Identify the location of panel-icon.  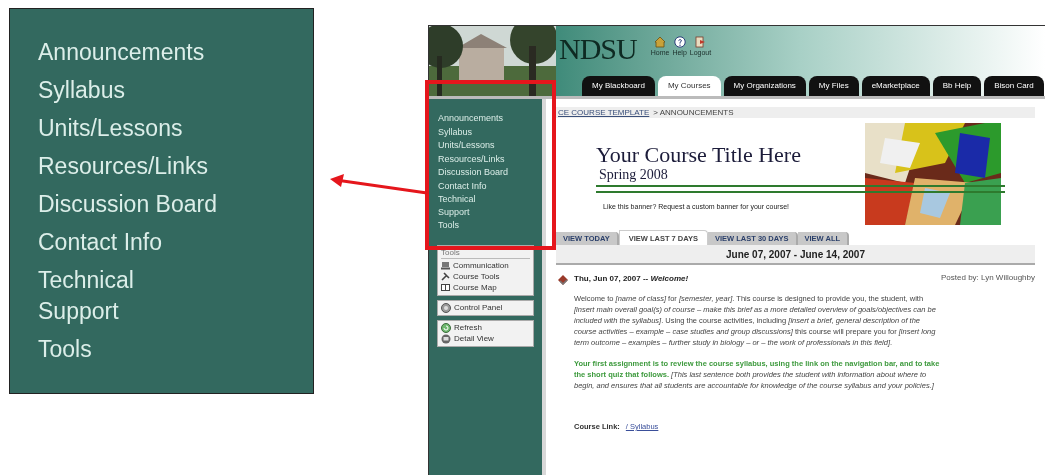
(446, 307).